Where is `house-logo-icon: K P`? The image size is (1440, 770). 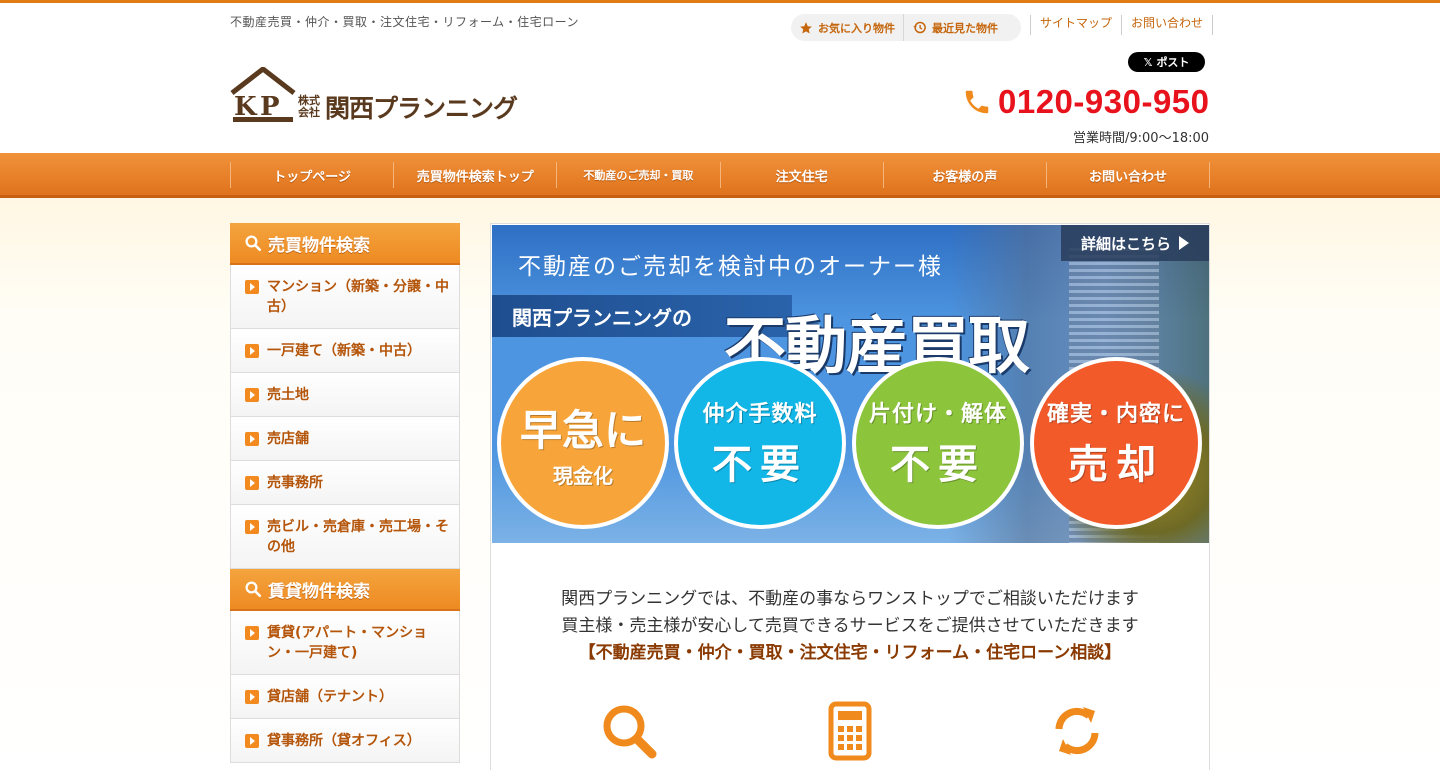
house-logo-icon: K P is located at coordinates (263, 94).